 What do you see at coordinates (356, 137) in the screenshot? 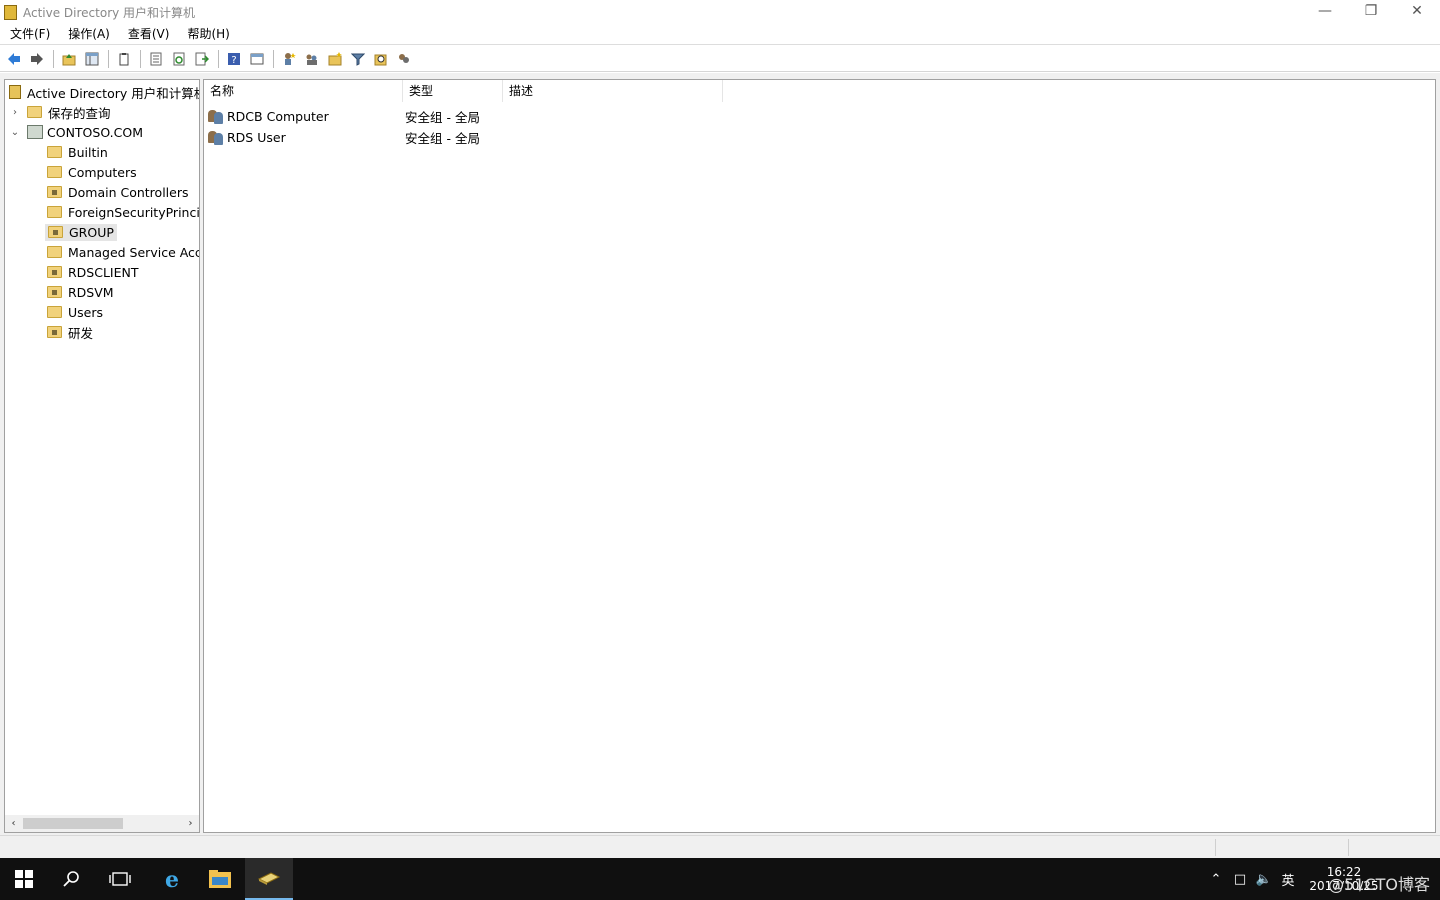
I see `list-item: RDS User 安全组 - 全局` at bounding box center [356, 137].